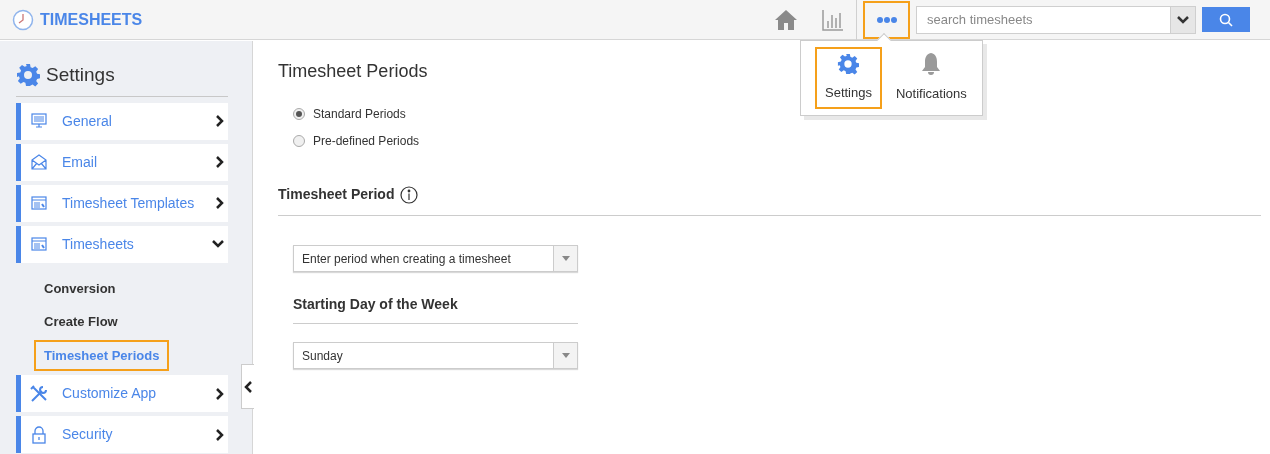  What do you see at coordinates (122, 162) in the screenshot?
I see `sidebar-item: Email` at bounding box center [122, 162].